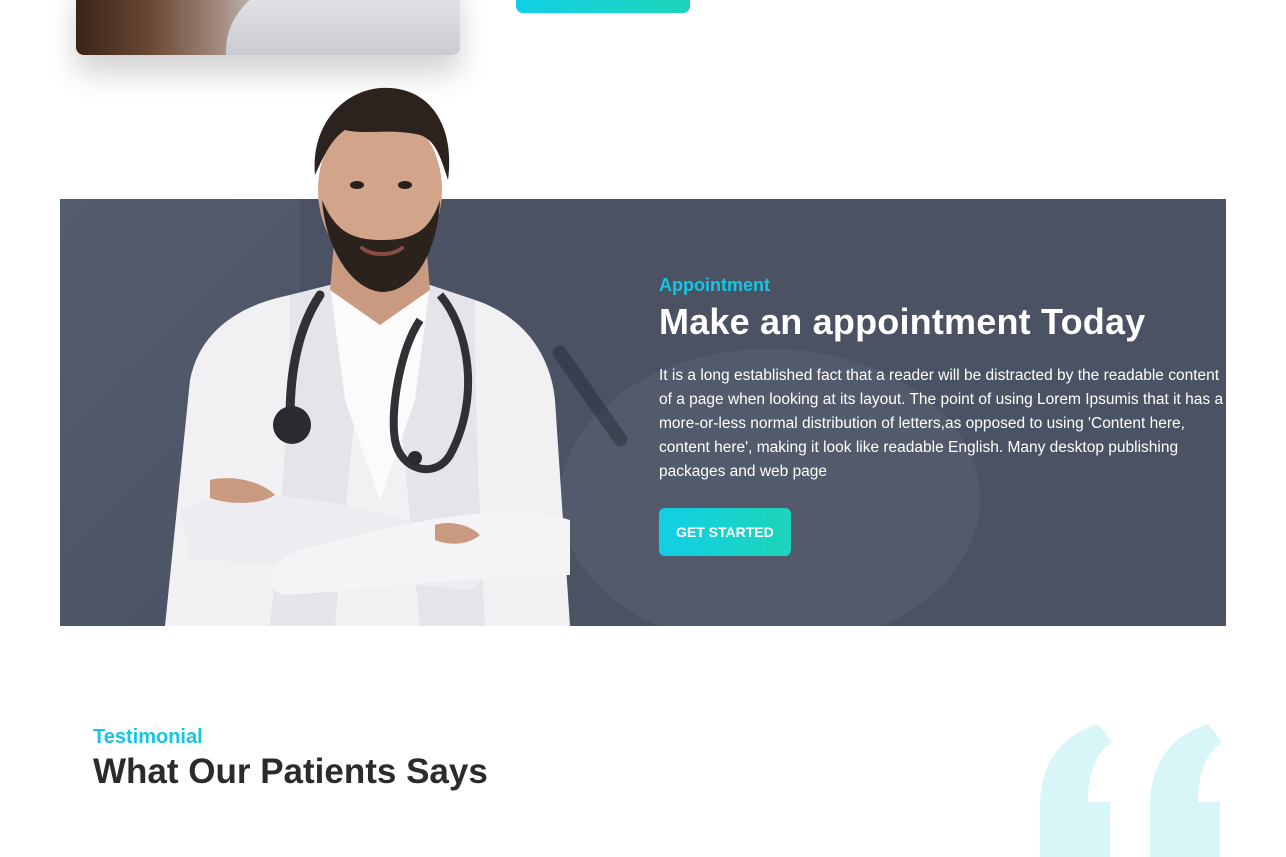 The image size is (1286, 857). I want to click on photo-sleeve, so click(343, 27).